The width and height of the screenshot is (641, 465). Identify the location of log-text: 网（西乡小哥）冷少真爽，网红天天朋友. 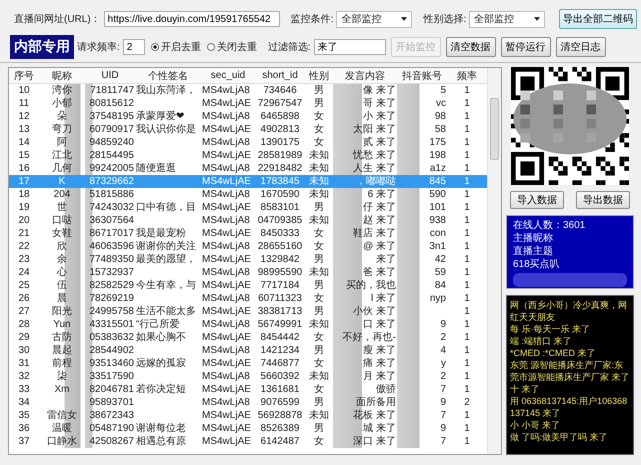
(569, 311).